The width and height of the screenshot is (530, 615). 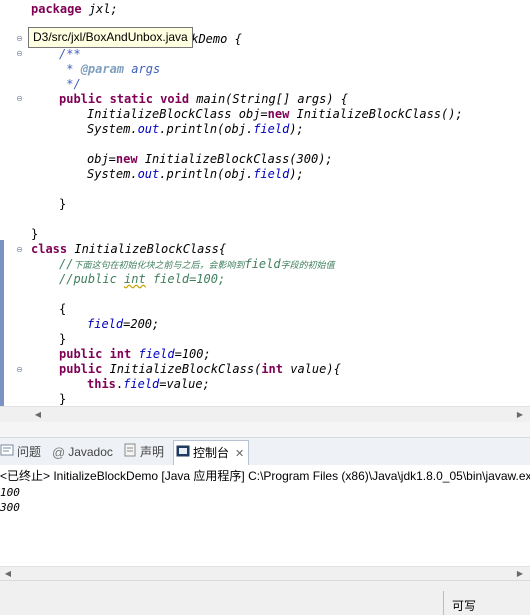 What do you see at coordinates (34, 234) in the screenshot?
I see `code-line-close-class: }` at bounding box center [34, 234].